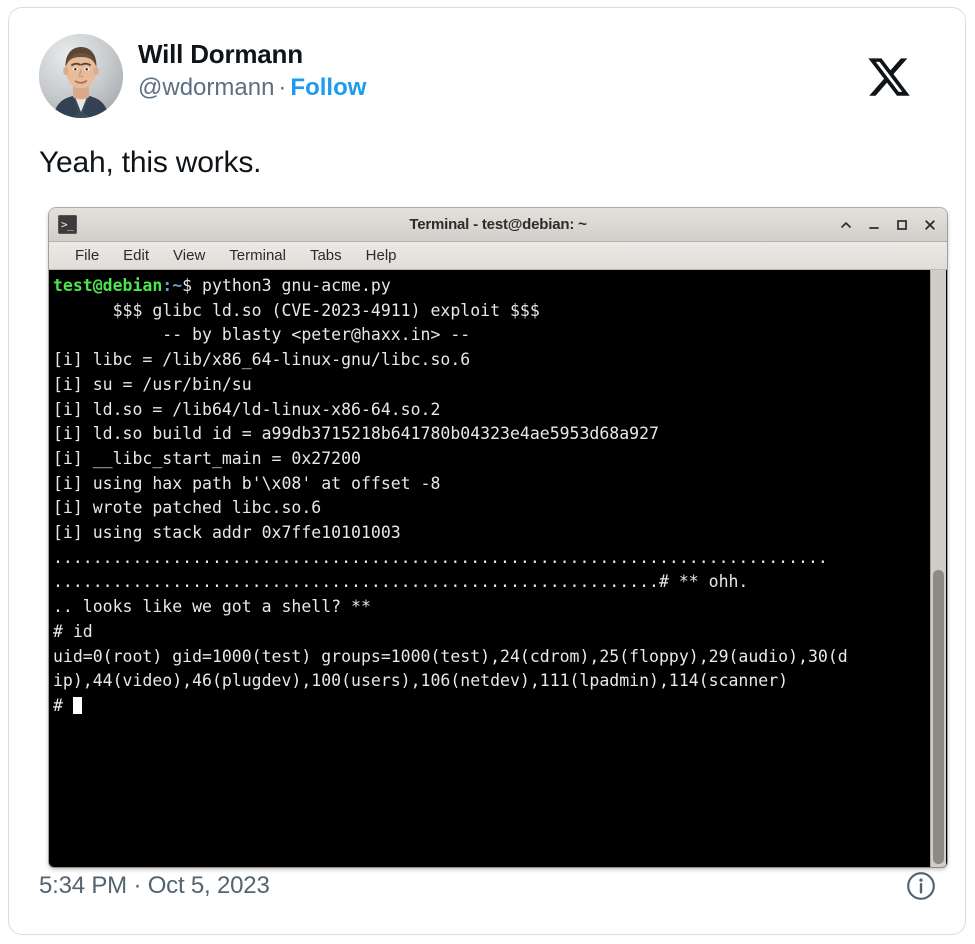 Image resolution: width=975 pixels, height=944 pixels. I want to click on terminal-titlebar: >_ Terminal - test@debian: ~, so click(498, 225).